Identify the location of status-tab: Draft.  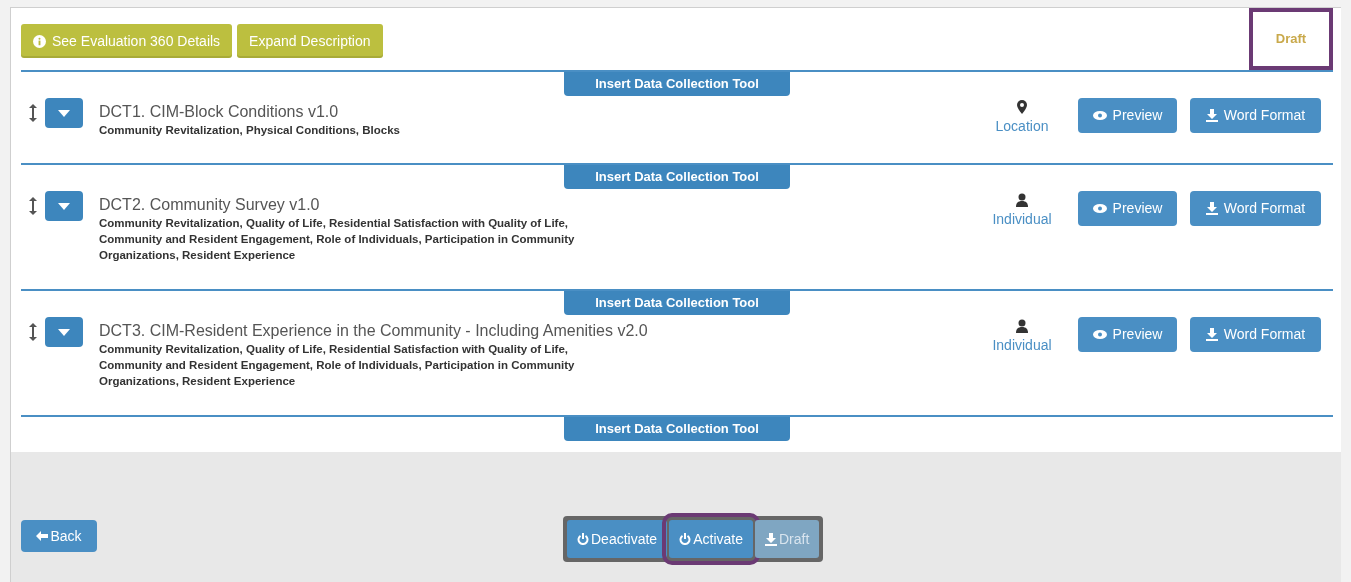
(1291, 39).